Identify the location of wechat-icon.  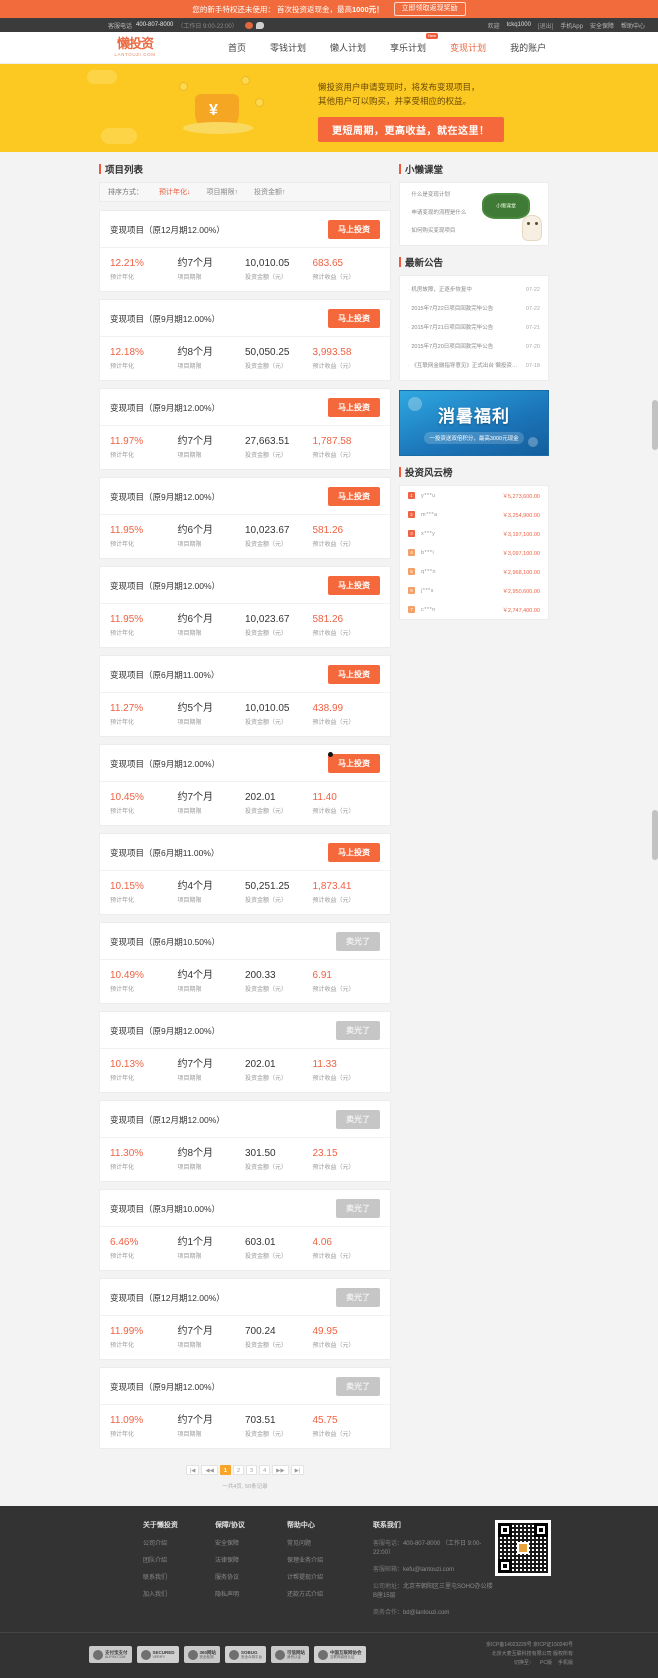
(260, 25).